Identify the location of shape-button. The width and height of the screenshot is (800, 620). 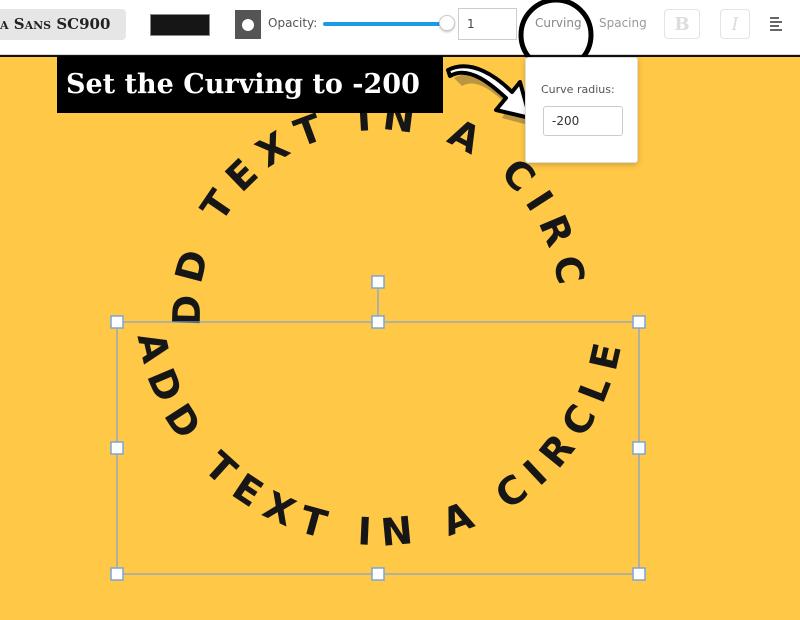
(248, 24).